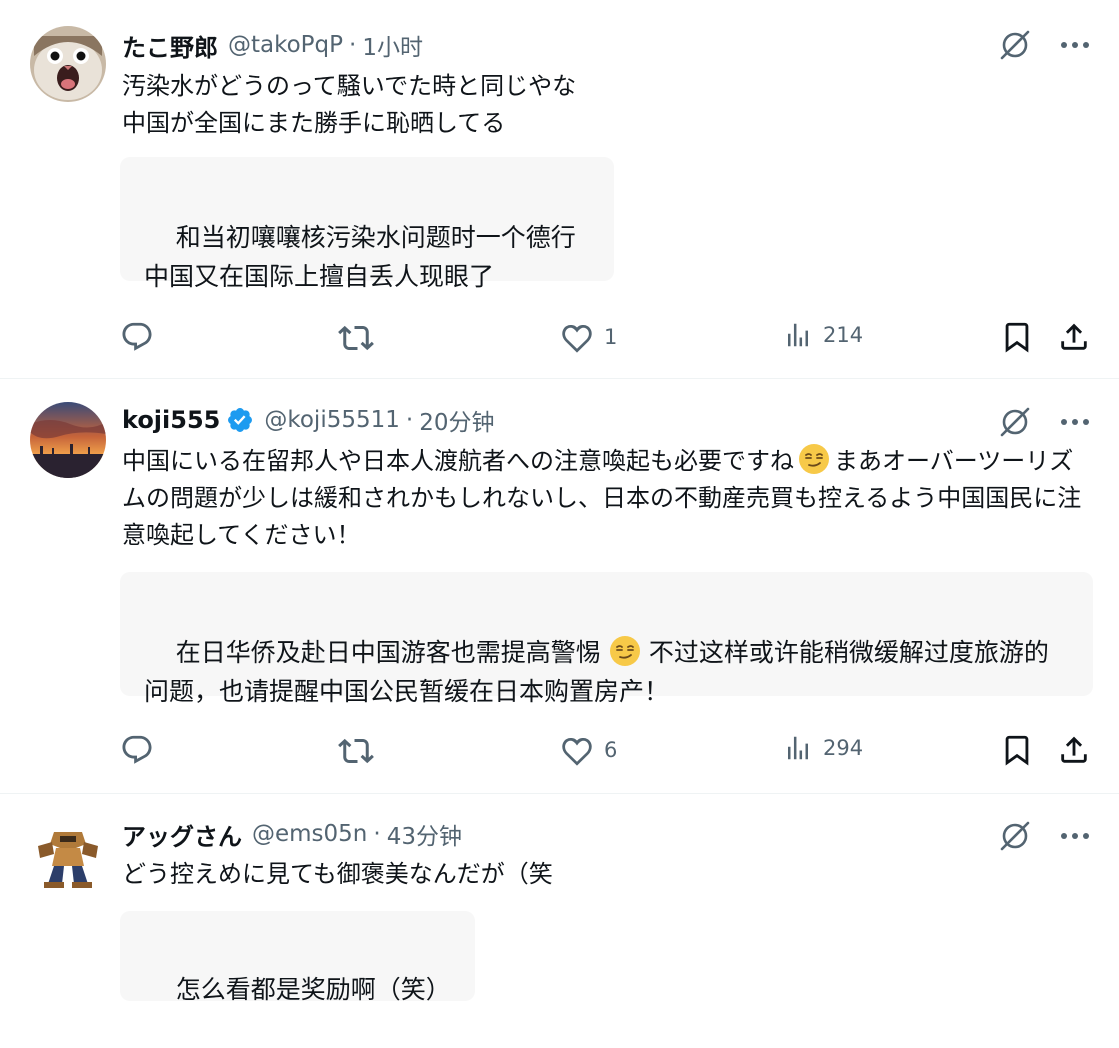 Image resolution: width=1119 pixels, height=1048 pixels. I want to click on display-name: koji555, so click(171, 420).